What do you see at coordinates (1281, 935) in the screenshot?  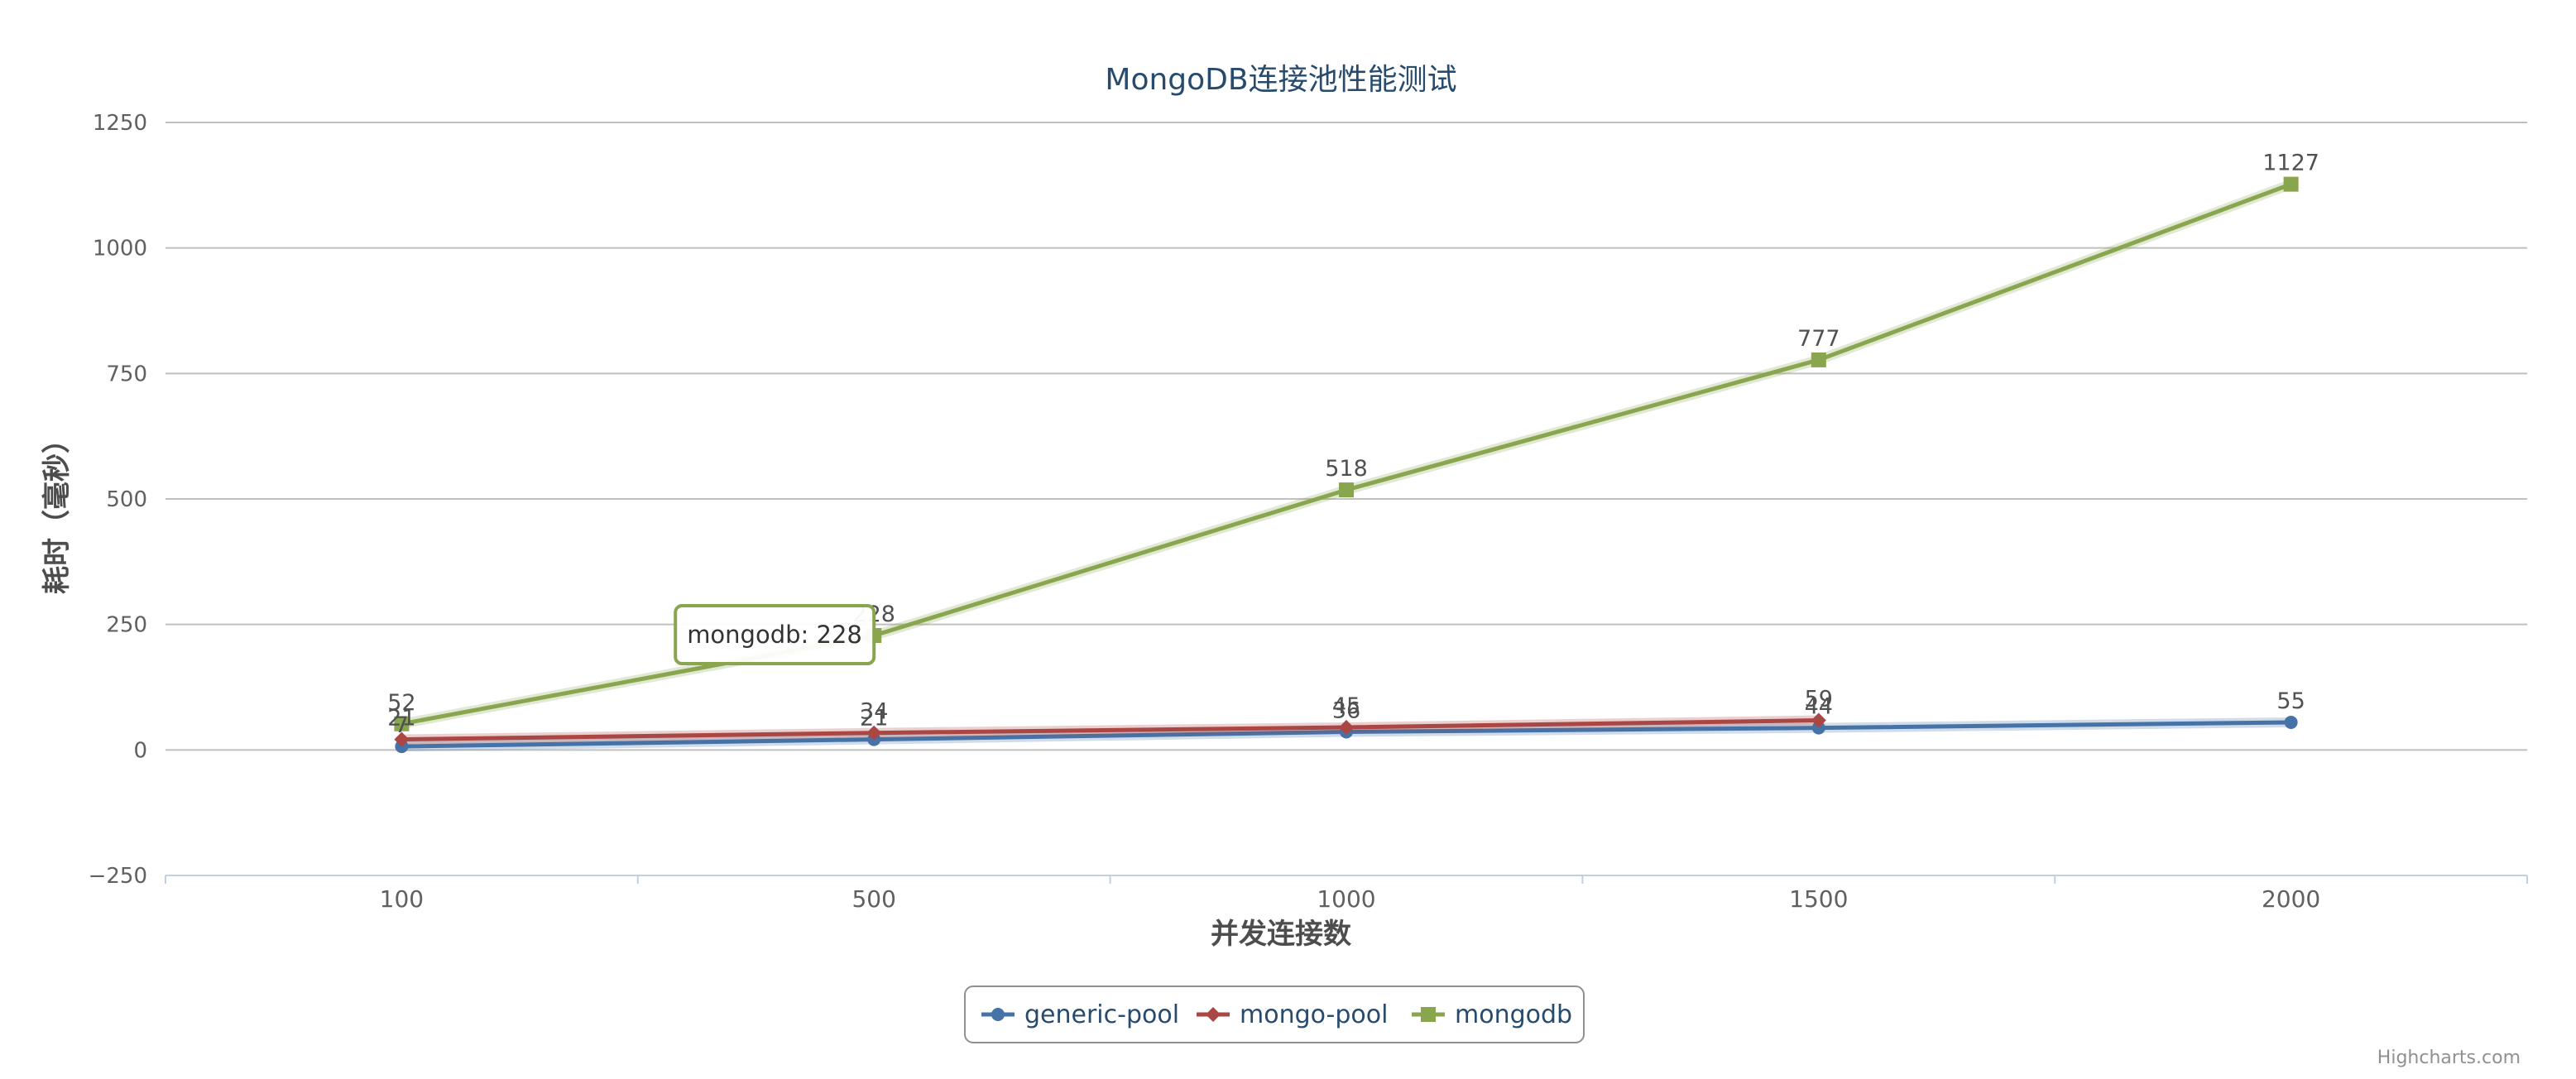 I see `x-axis-title: 并发连接数` at bounding box center [1281, 935].